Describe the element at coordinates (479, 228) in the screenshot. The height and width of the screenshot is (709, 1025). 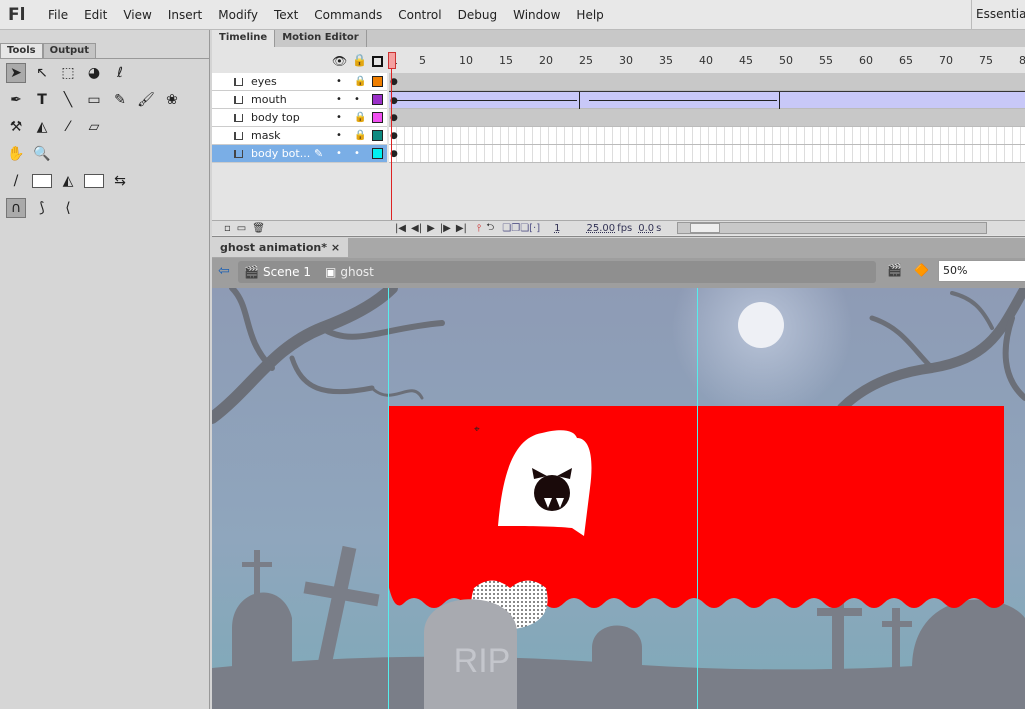
I see `center-frame-icon: ⫯` at that location.